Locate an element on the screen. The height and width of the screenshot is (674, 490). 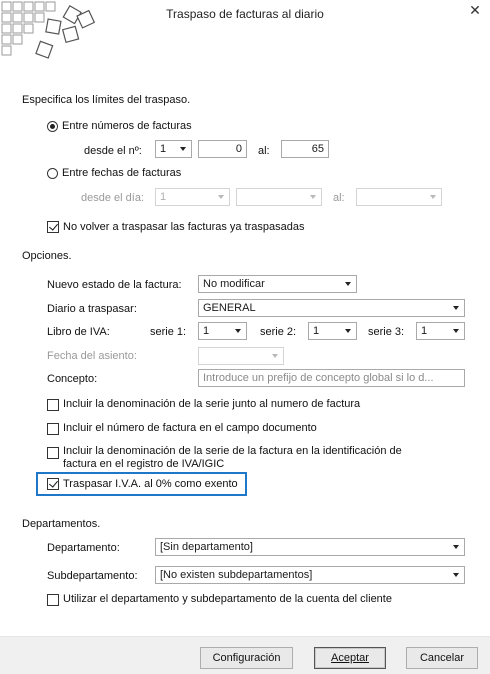
include-invoice-number-checkbox is located at coordinates (53, 429).